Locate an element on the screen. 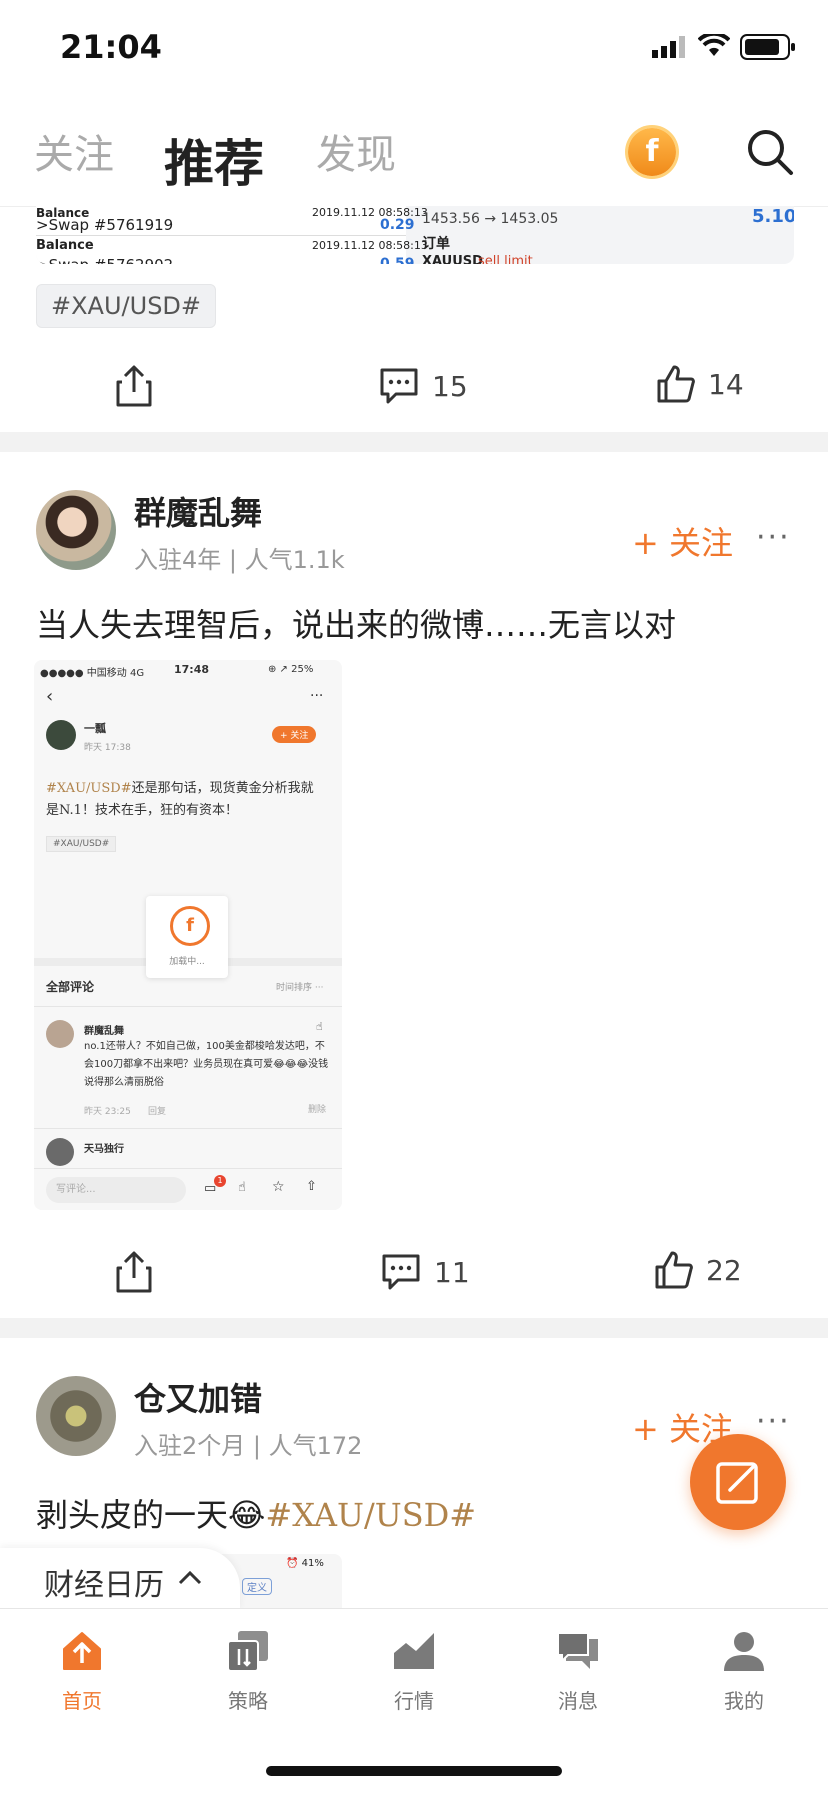 The width and height of the screenshot is (828, 1793). shot-battery: ⊕ ↗ 25% is located at coordinates (291, 669).